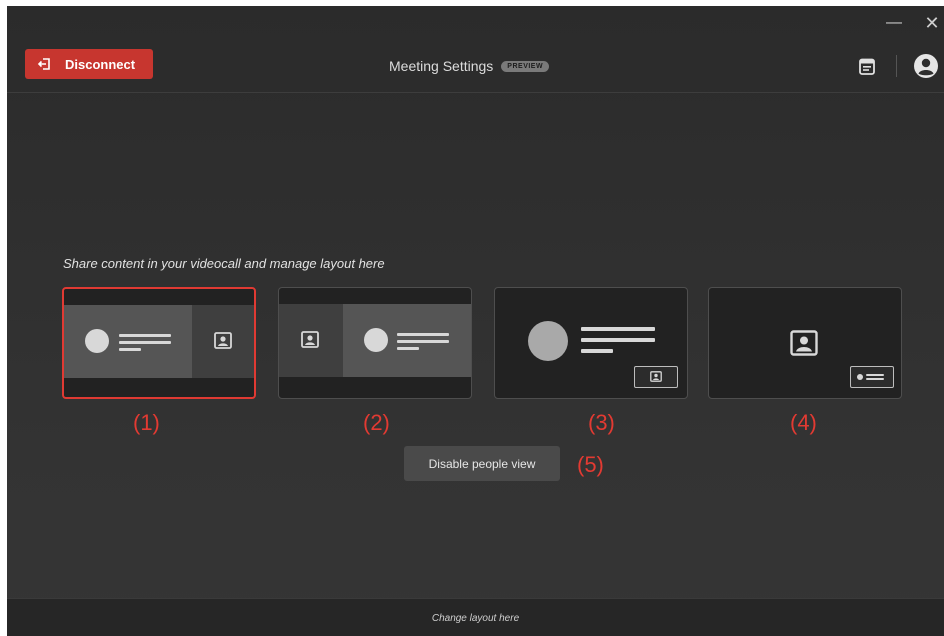 The height and width of the screenshot is (636, 944). I want to click on footer-text: Change layout here, so click(475, 618).